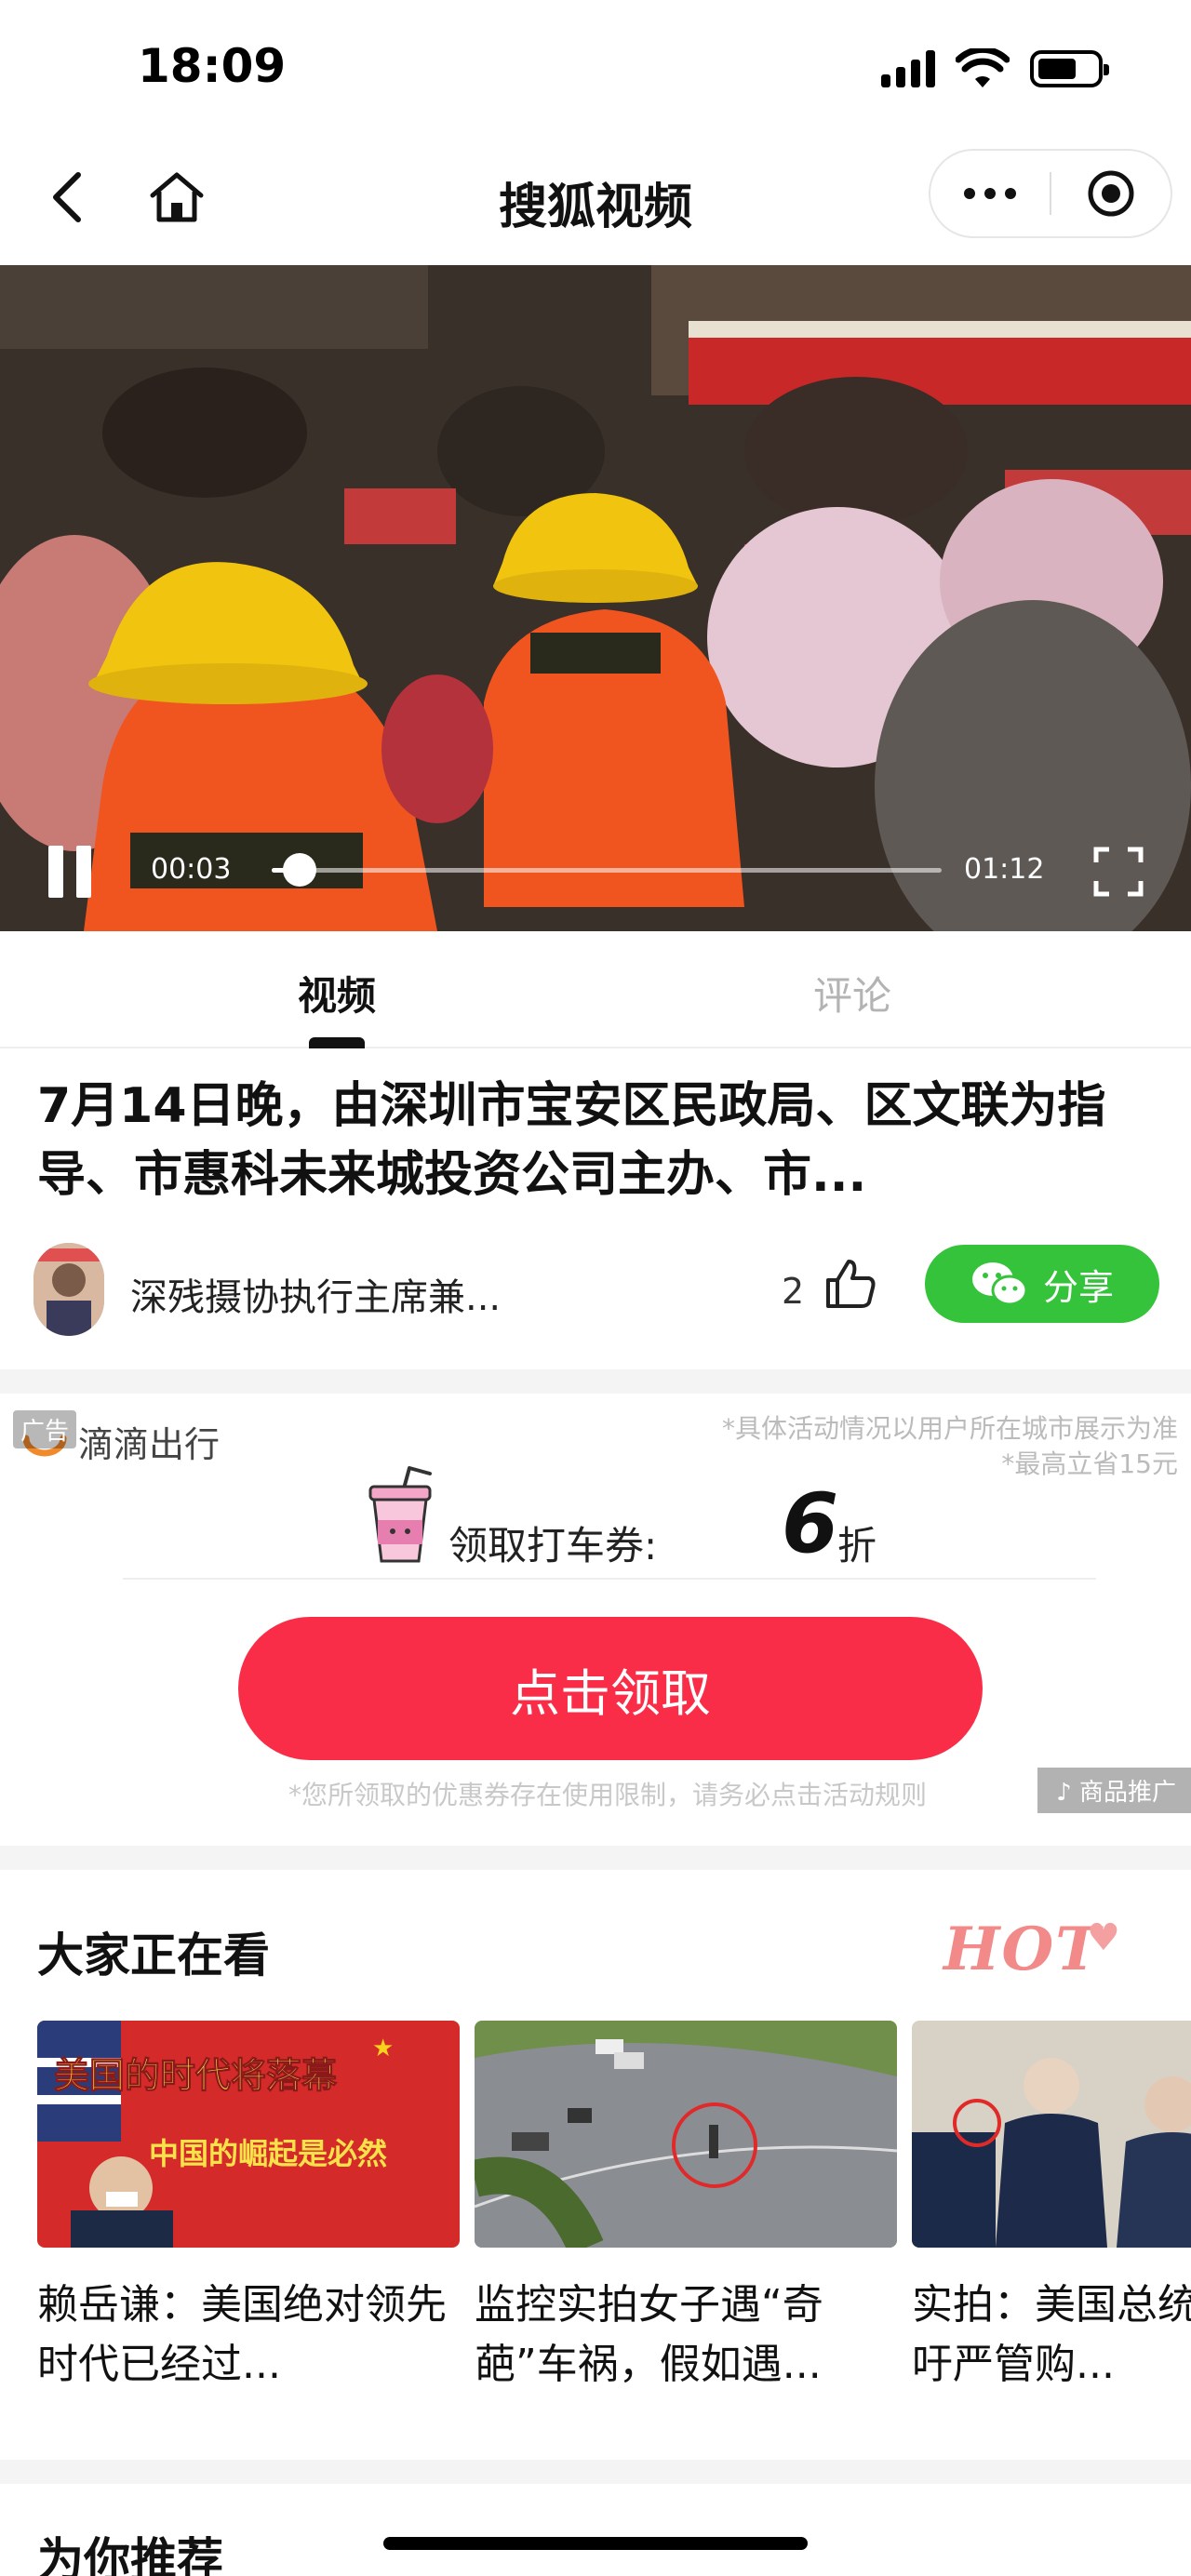  What do you see at coordinates (609, 1579) in the screenshot?
I see `ad-divider` at bounding box center [609, 1579].